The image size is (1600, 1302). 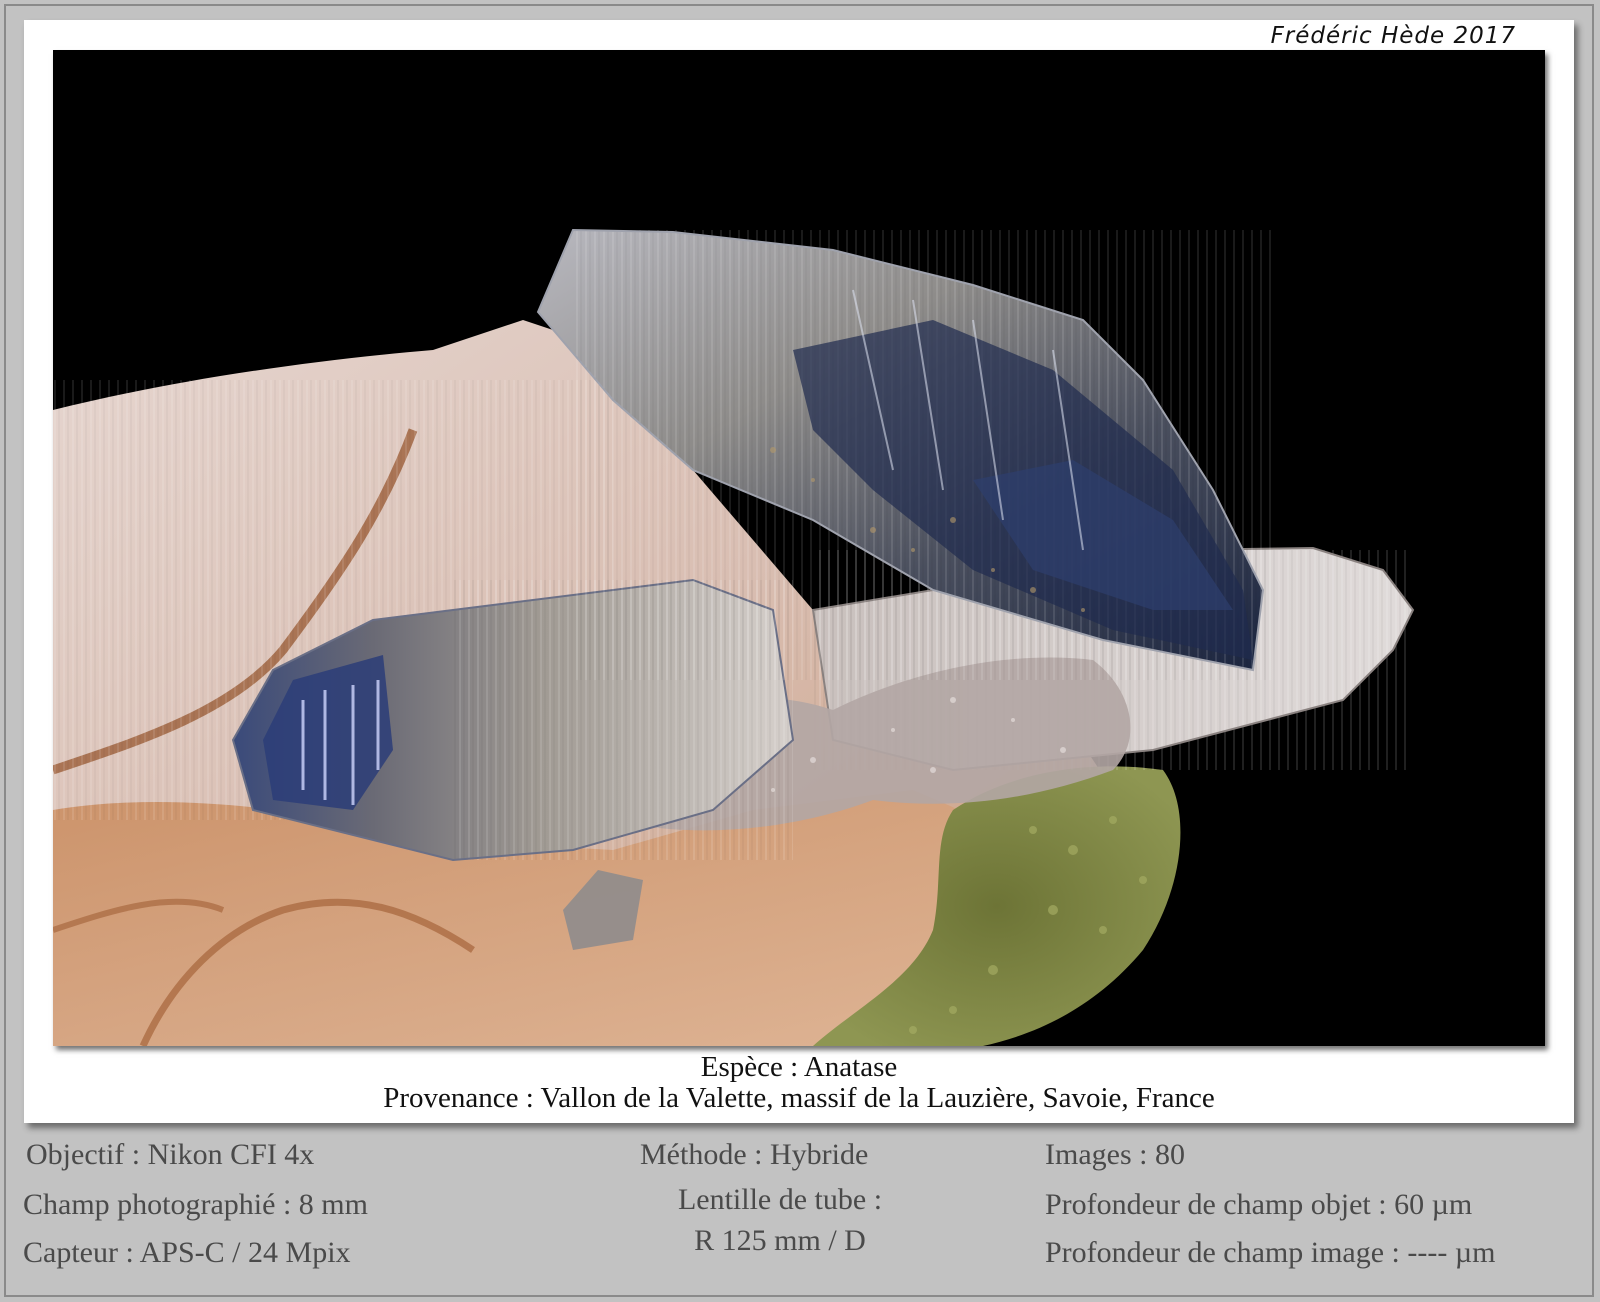 What do you see at coordinates (780, 1240) in the screenshot?
I see `spec-tube-lens-value: R 125 mm / D` at bounding box center [780, 1240].